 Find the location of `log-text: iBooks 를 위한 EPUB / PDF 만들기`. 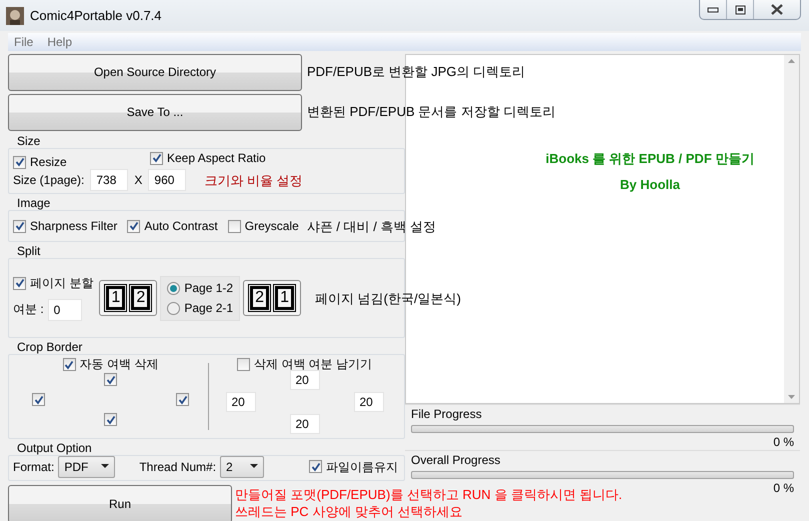

log-text: iBooks 를 위한 EPUB / PDF 만들기 is located at coordinates (650, 159).